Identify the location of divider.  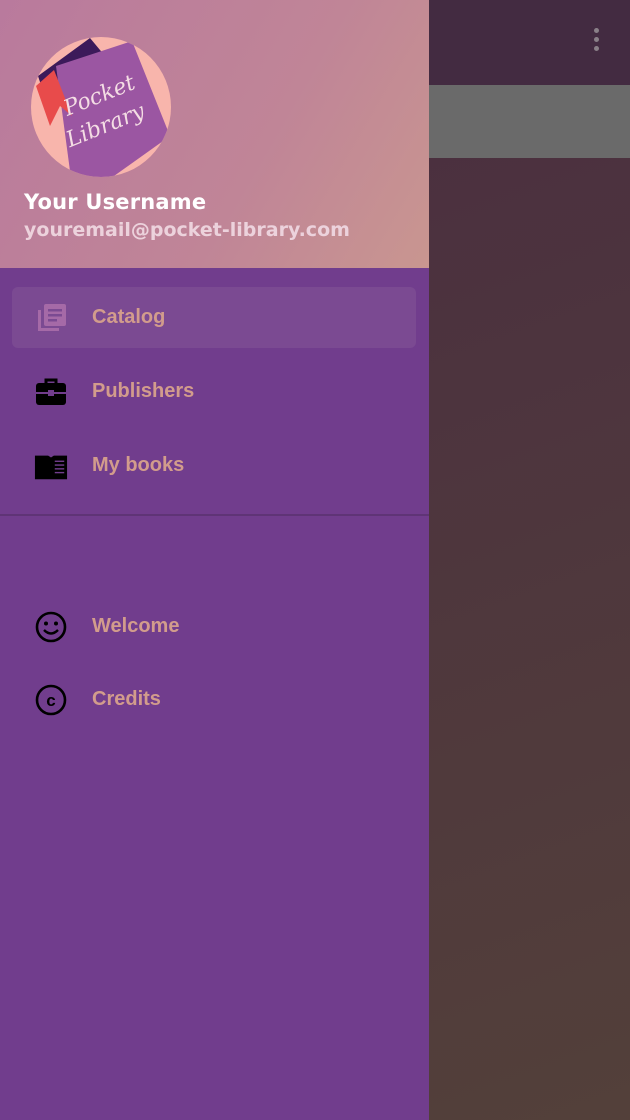
(214, 515).